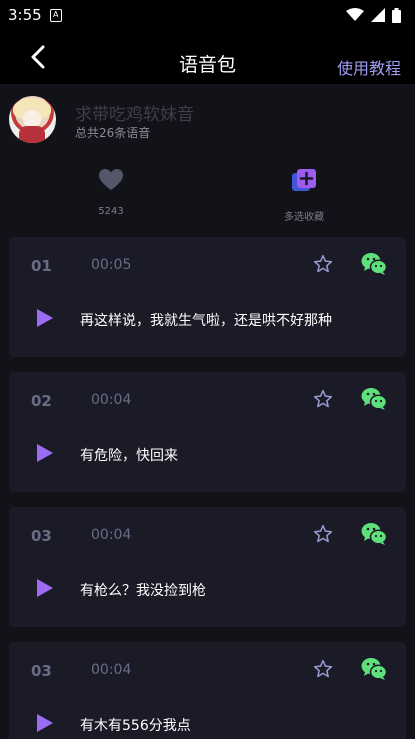 The image size is (415, 739). Describe the element at coordinates (41, 401) in the screenshot. I see `voice-index: 02` at that location.